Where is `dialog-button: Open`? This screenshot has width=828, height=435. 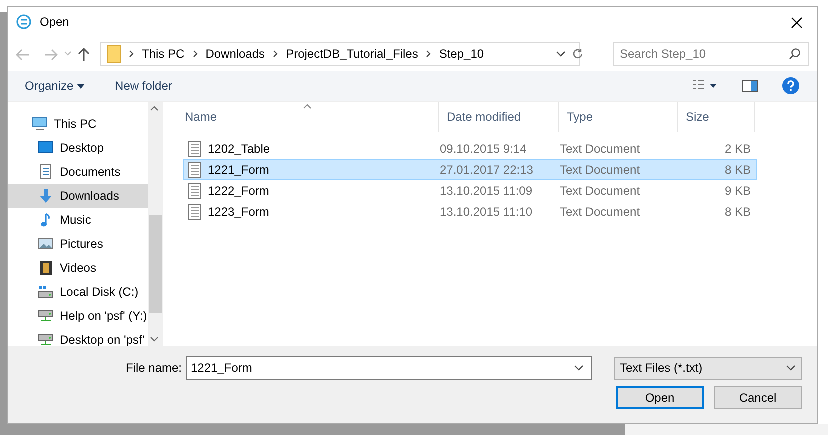 dialog-button: Open is located at coordinates (660, 397).